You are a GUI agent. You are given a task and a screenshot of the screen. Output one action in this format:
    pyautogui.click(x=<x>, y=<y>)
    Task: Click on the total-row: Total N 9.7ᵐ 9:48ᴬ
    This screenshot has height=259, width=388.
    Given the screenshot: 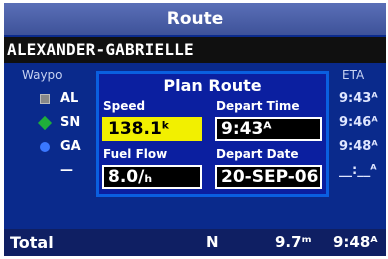 What is the action you would take?
    pyautogui.click(x=195, y=242)
    